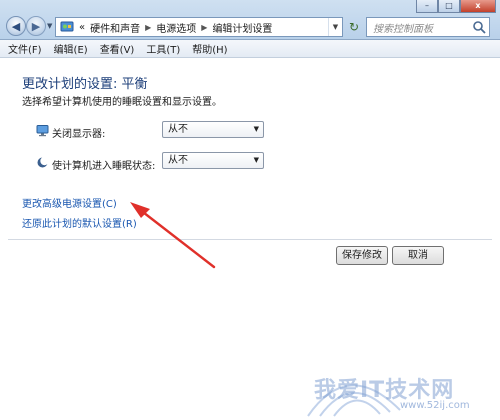  I want to click on menu-edit: 编辑(E), so click(71, 48).